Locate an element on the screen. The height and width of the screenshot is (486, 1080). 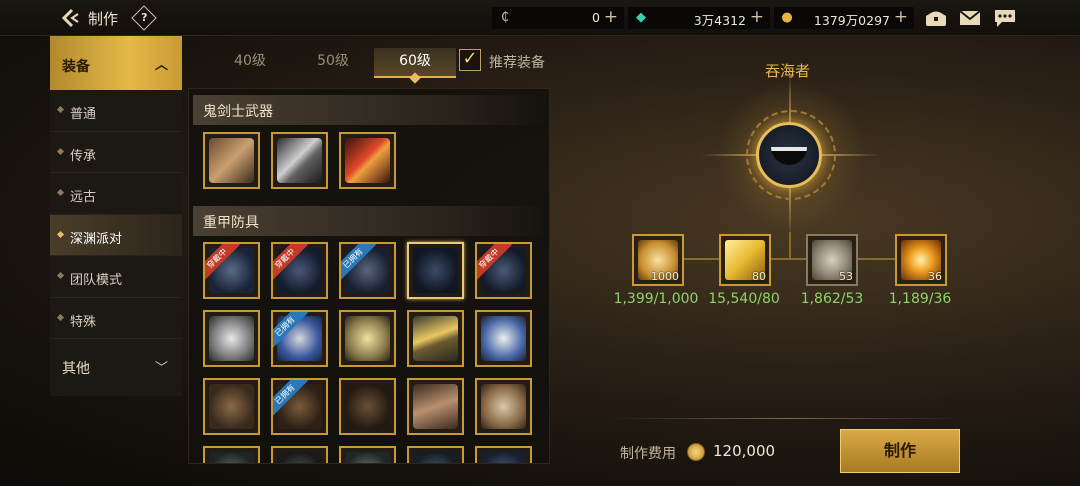
add-gold-button: + is located at coordinates (901, 17).